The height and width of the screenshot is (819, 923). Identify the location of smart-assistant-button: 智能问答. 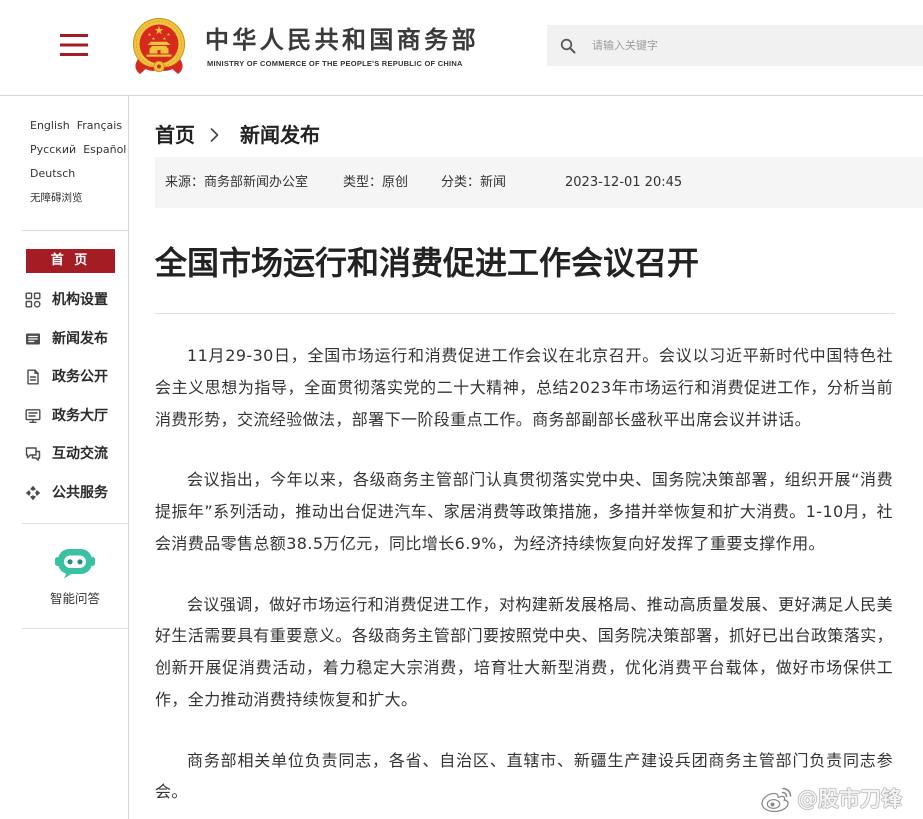
(75, 579).